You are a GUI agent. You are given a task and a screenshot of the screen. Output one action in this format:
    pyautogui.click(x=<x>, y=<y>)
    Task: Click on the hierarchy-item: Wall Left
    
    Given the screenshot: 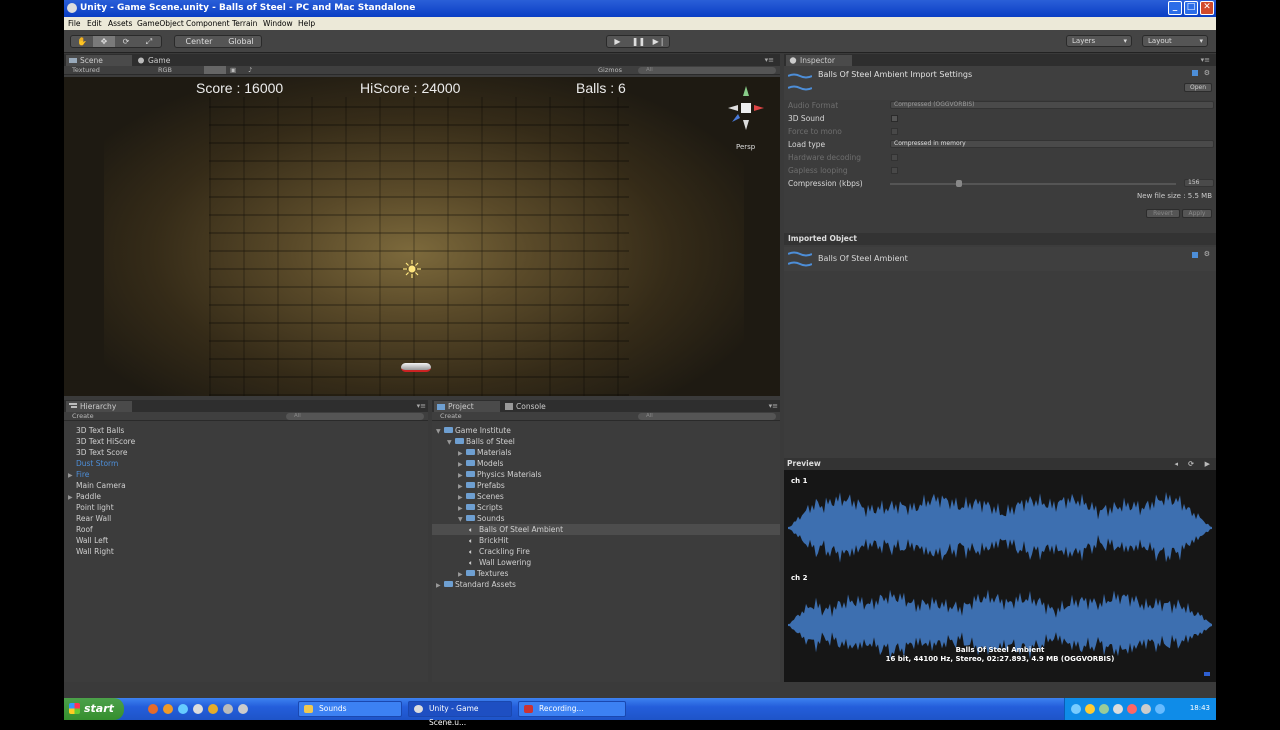 What is the action you would take?
    pyautogui.click(x=88, y=540)
    